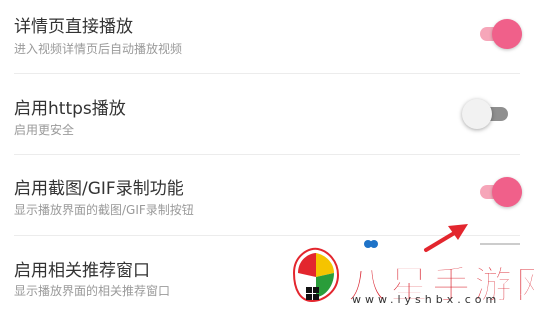 Image resolution: width=534 pixels, height=311 pixels. What do you see at coordinates (70, 109) in the screenshot?
I see `setting-title: 启用https播放` at bounding box center [70, 109].